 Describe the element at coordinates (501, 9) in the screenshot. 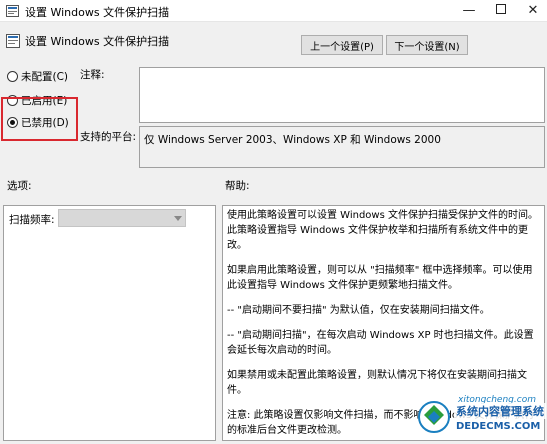

I see `maximize-icon` at that location.